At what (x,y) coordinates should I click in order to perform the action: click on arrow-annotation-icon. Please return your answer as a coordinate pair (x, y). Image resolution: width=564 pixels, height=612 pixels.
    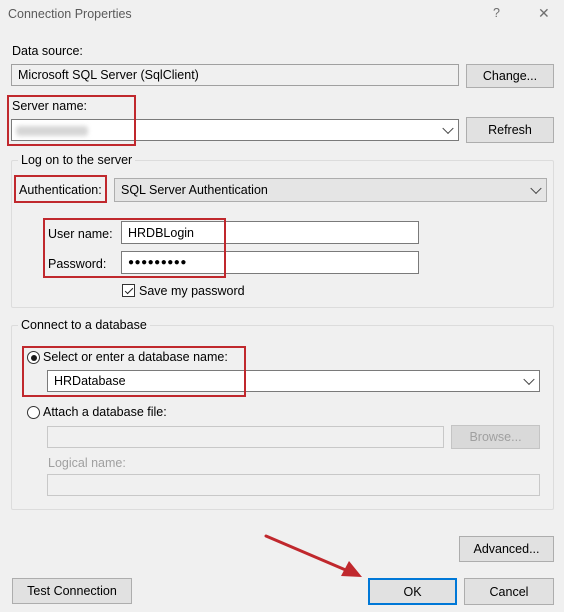
    Looking at the image, I should click on (313, 555).